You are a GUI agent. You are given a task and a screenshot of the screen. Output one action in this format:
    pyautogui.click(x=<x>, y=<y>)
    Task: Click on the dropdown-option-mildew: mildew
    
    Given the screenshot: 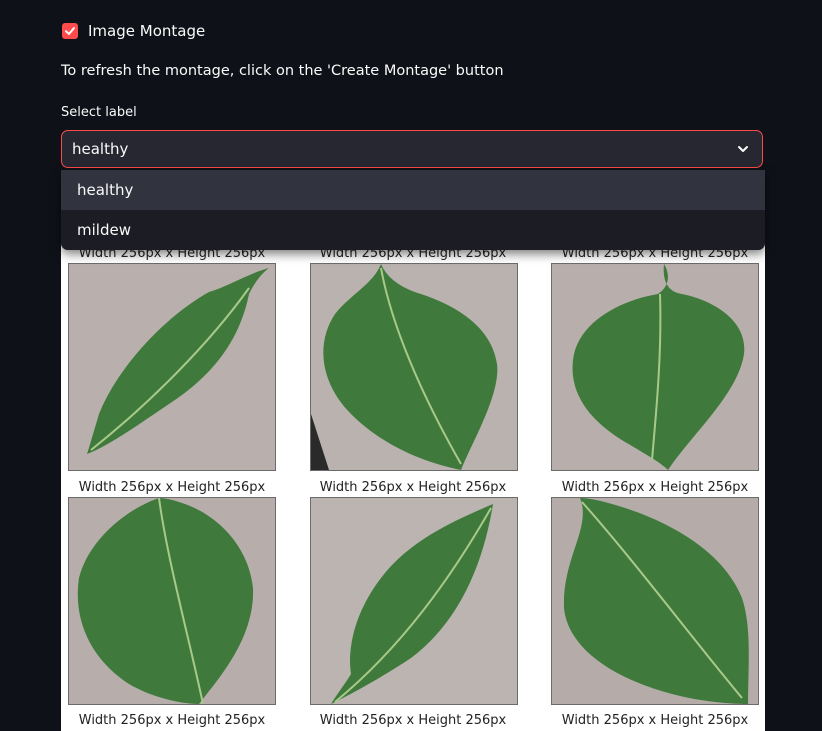 What is the action you would take?
    pyautogui.click(x=413, y=230)
    